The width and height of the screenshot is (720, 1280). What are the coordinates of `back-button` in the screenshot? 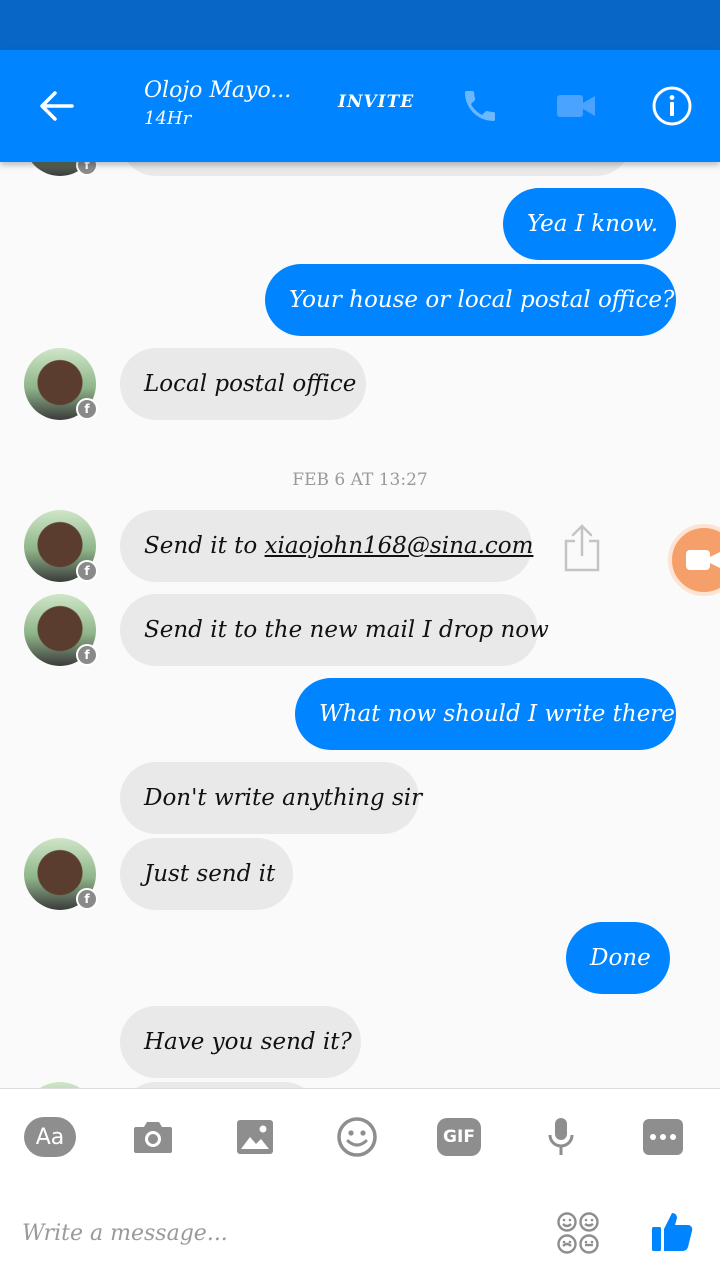 It's located at (56, 106).